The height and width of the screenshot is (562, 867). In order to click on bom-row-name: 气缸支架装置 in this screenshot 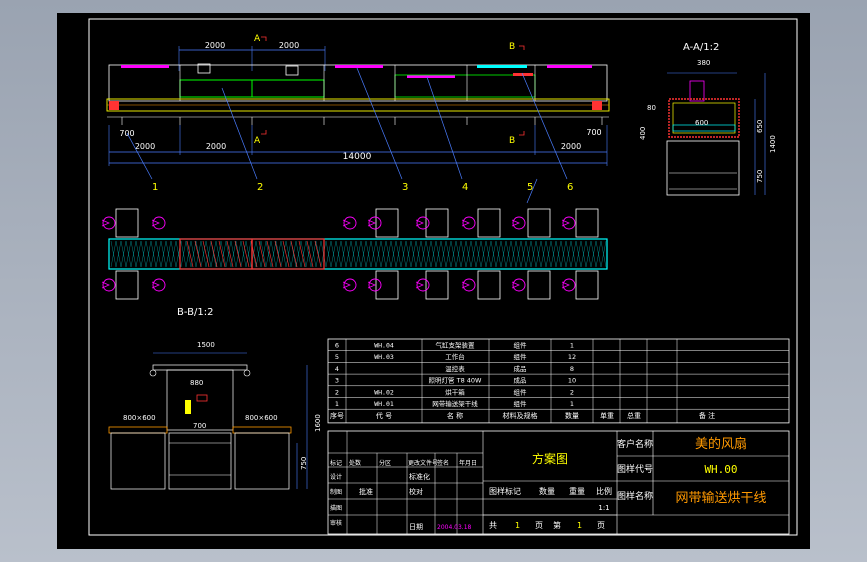, I will do `click(456, 345)`.